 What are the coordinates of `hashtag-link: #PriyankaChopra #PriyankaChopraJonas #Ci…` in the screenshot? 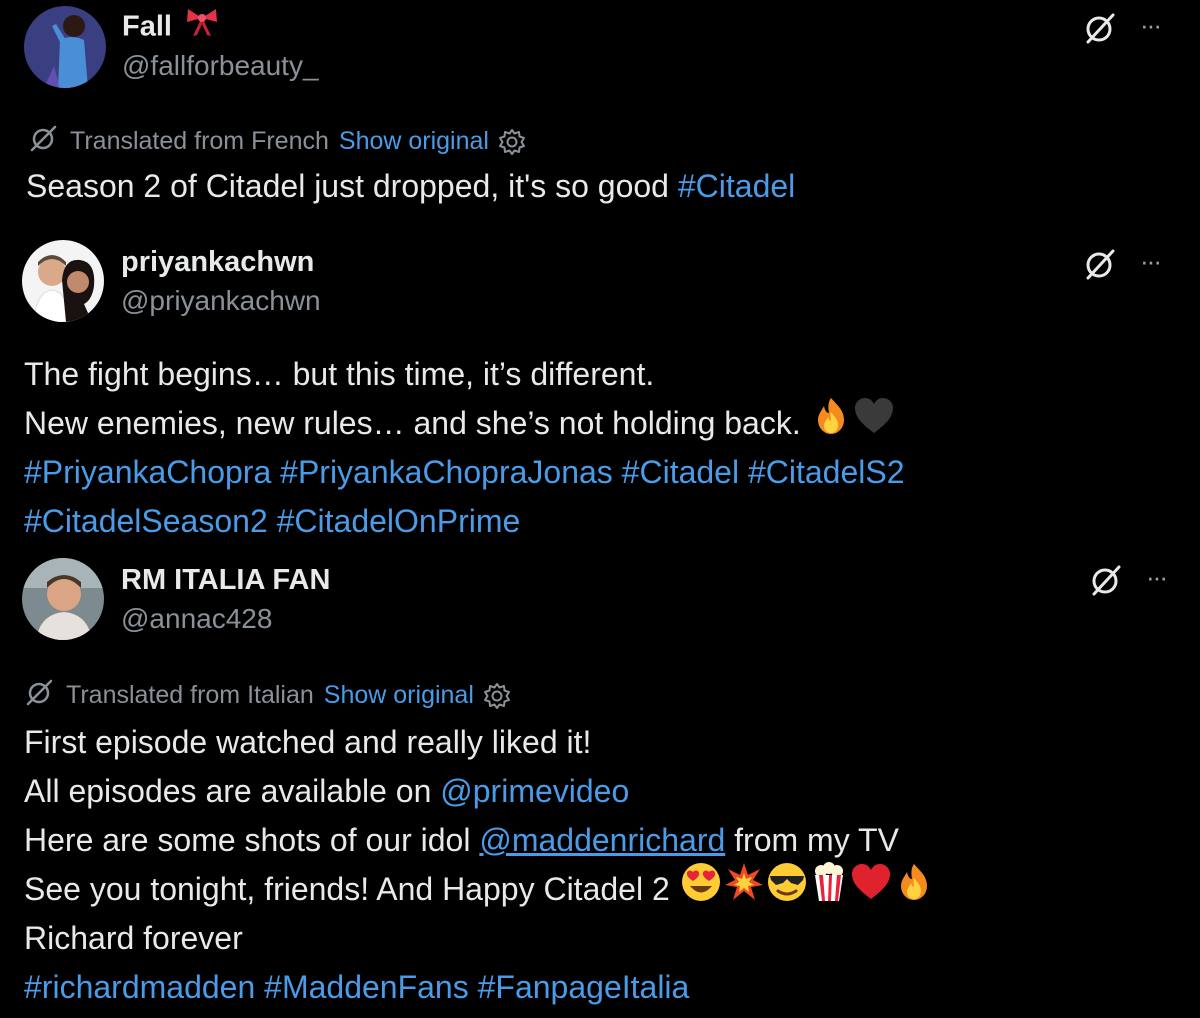 It's located at (464, 472).